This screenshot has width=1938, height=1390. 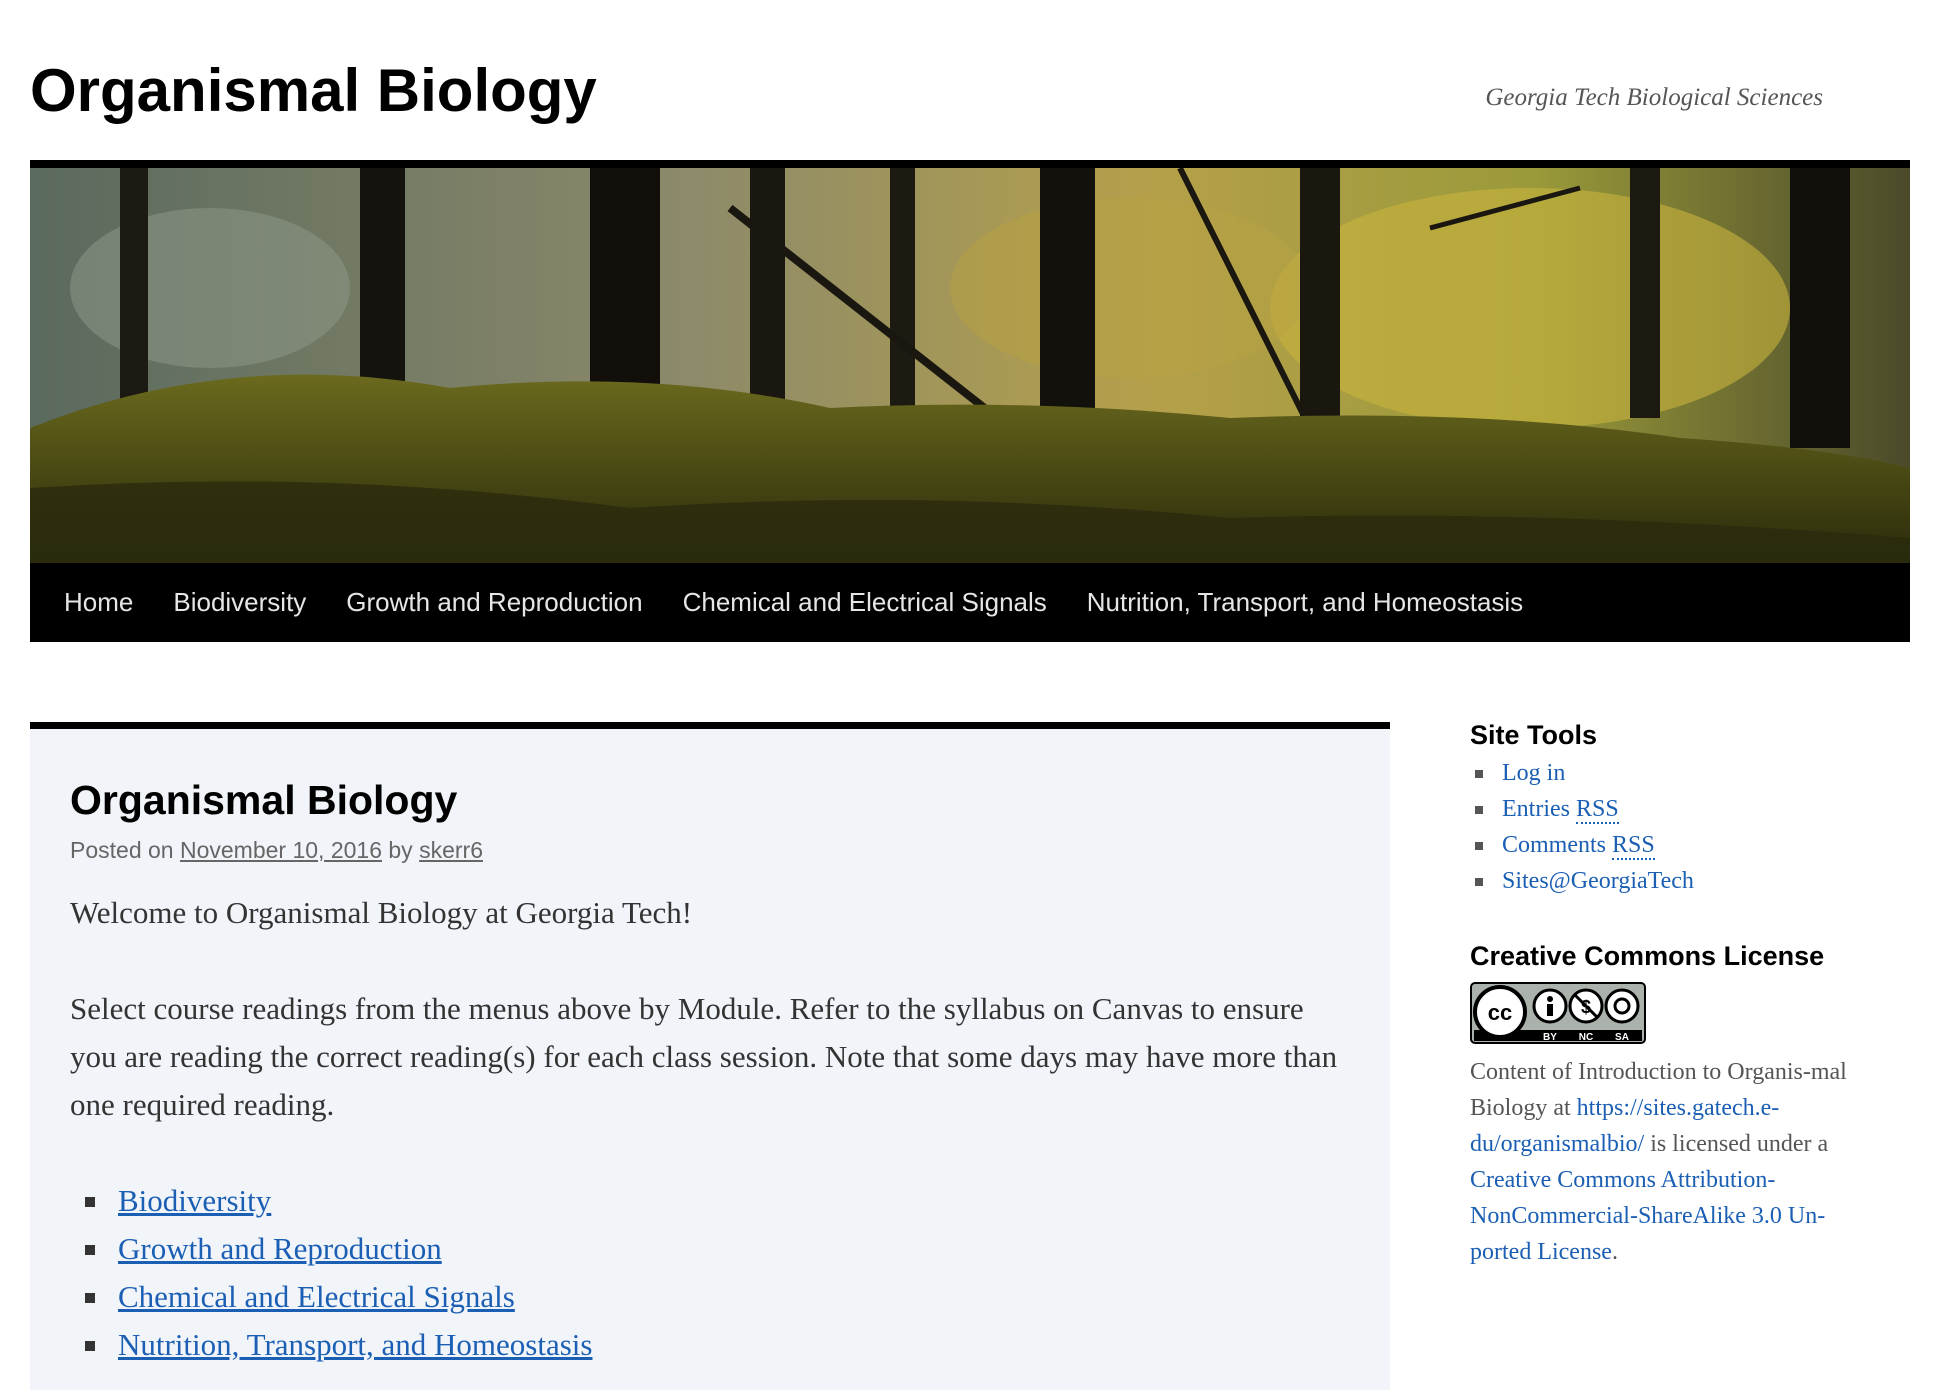 What do you see at coordinates (1586, 1037) in the screenshot?
I see `nc-label: NC` at bounding box center [1586, 1037].